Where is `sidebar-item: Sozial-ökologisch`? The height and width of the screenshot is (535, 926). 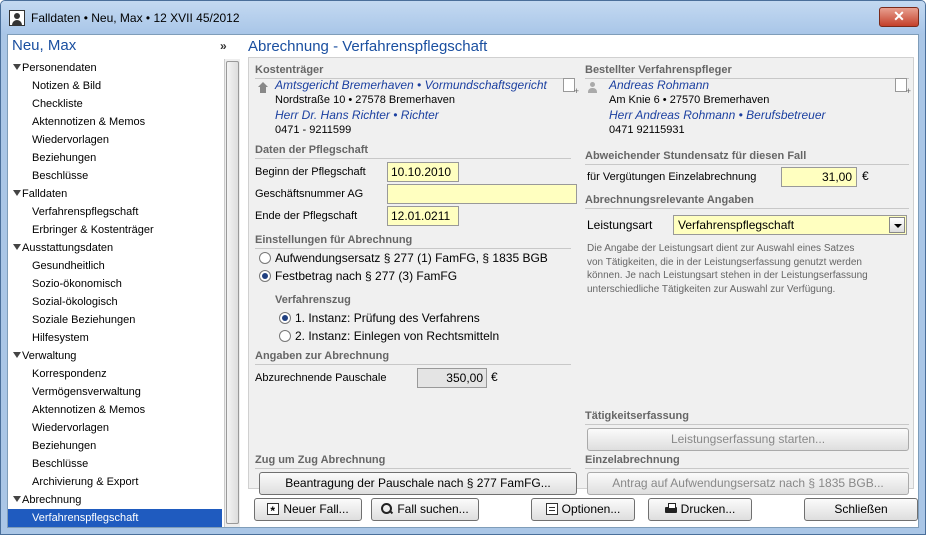 sidebar-item: Sozial-ökologisch is located at coordinates (115, 302).